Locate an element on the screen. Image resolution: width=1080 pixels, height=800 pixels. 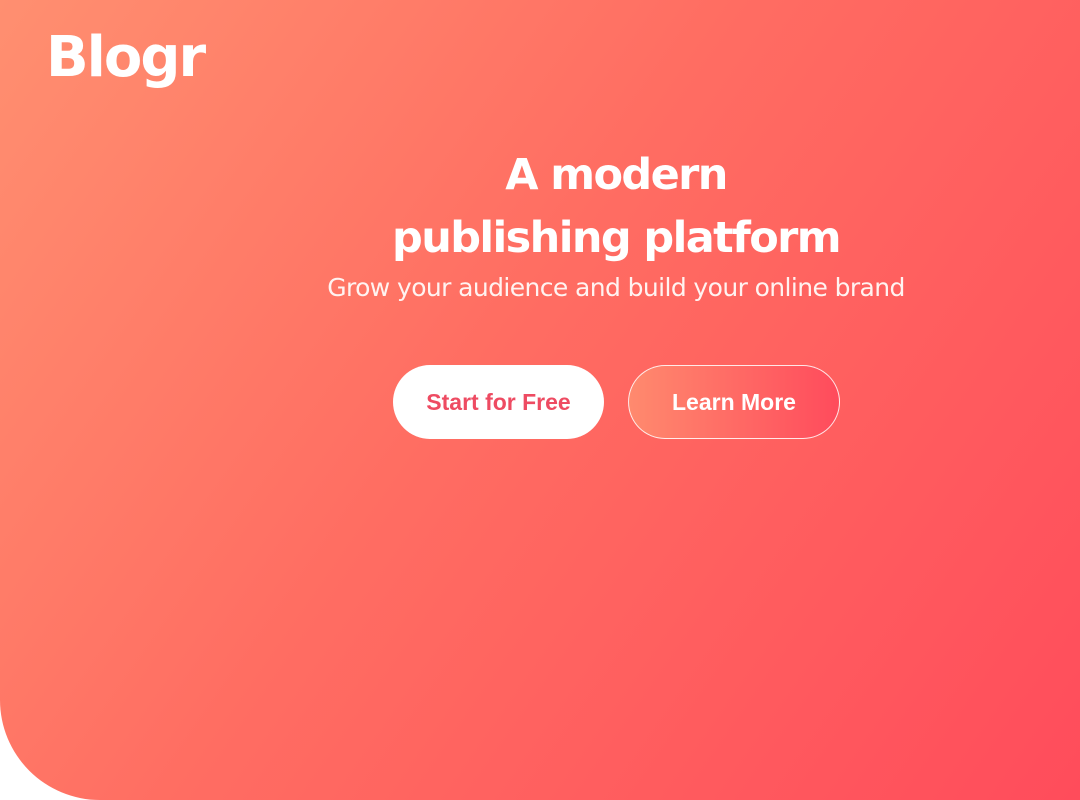
start-for-free-button: Start for Free is located at coordinates (498, 402).